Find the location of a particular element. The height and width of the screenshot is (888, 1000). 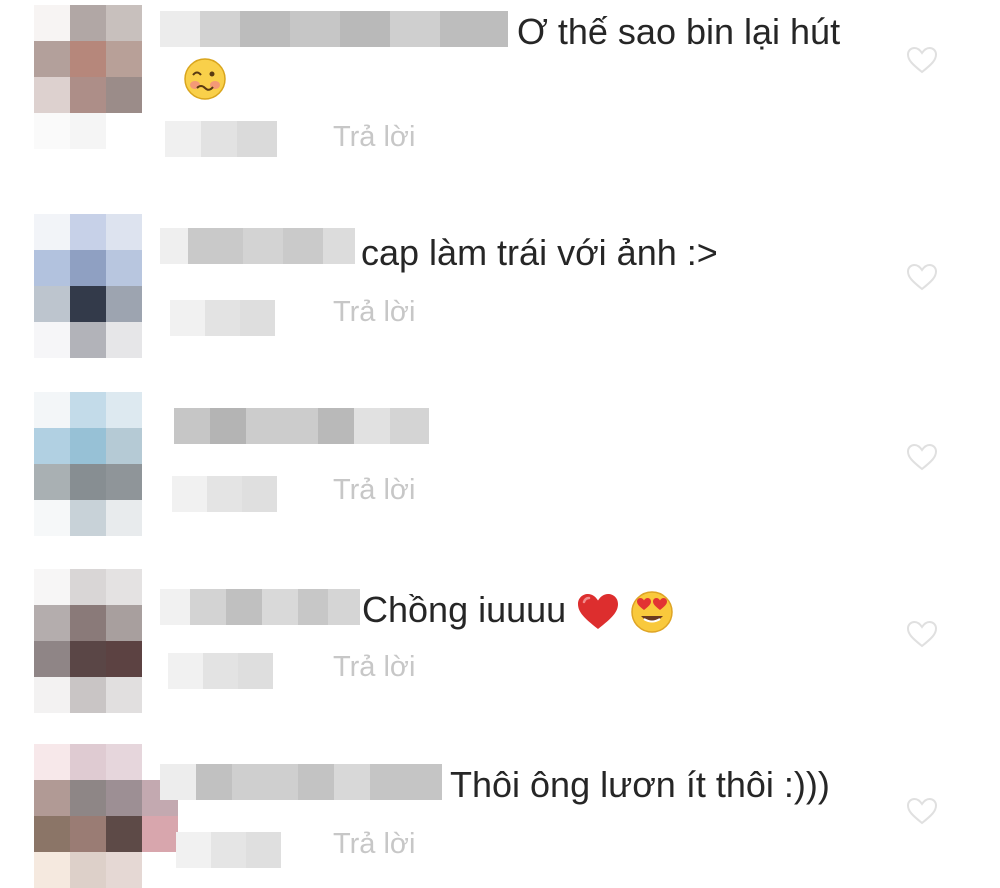

comment-text-label: Chồng iuuuu is located at coordinates (464, 609).